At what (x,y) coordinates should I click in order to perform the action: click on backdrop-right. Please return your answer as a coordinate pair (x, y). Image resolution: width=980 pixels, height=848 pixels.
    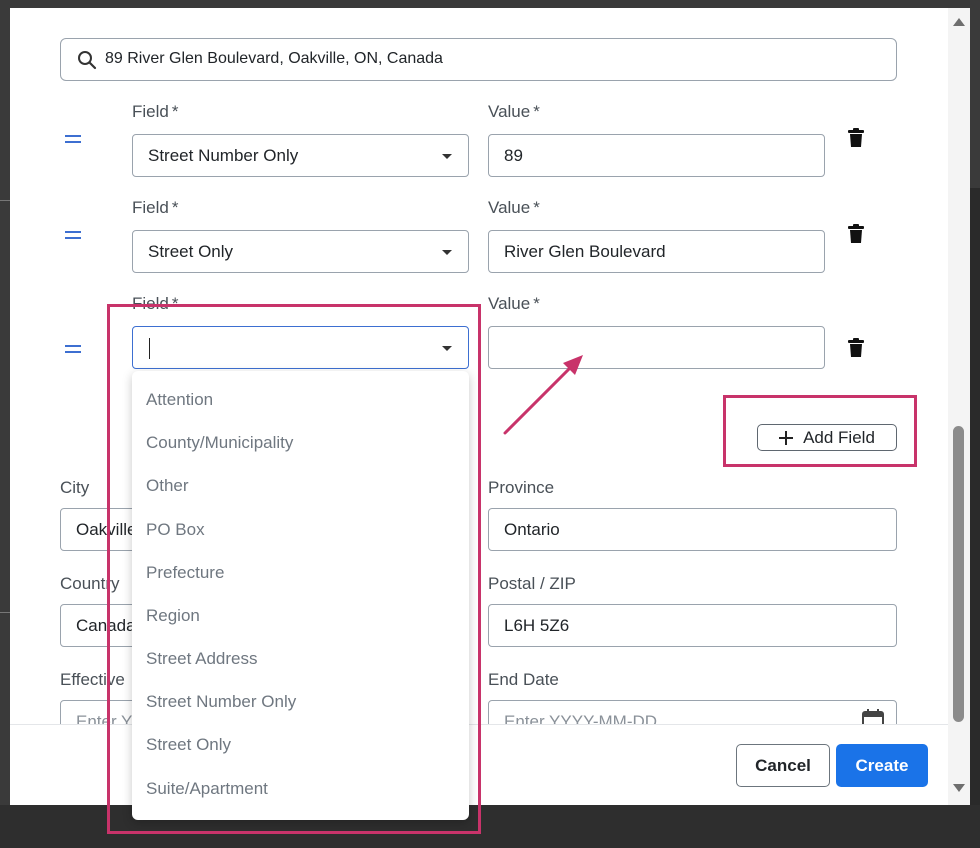
    Looking at the image, I should click on (975, 496).